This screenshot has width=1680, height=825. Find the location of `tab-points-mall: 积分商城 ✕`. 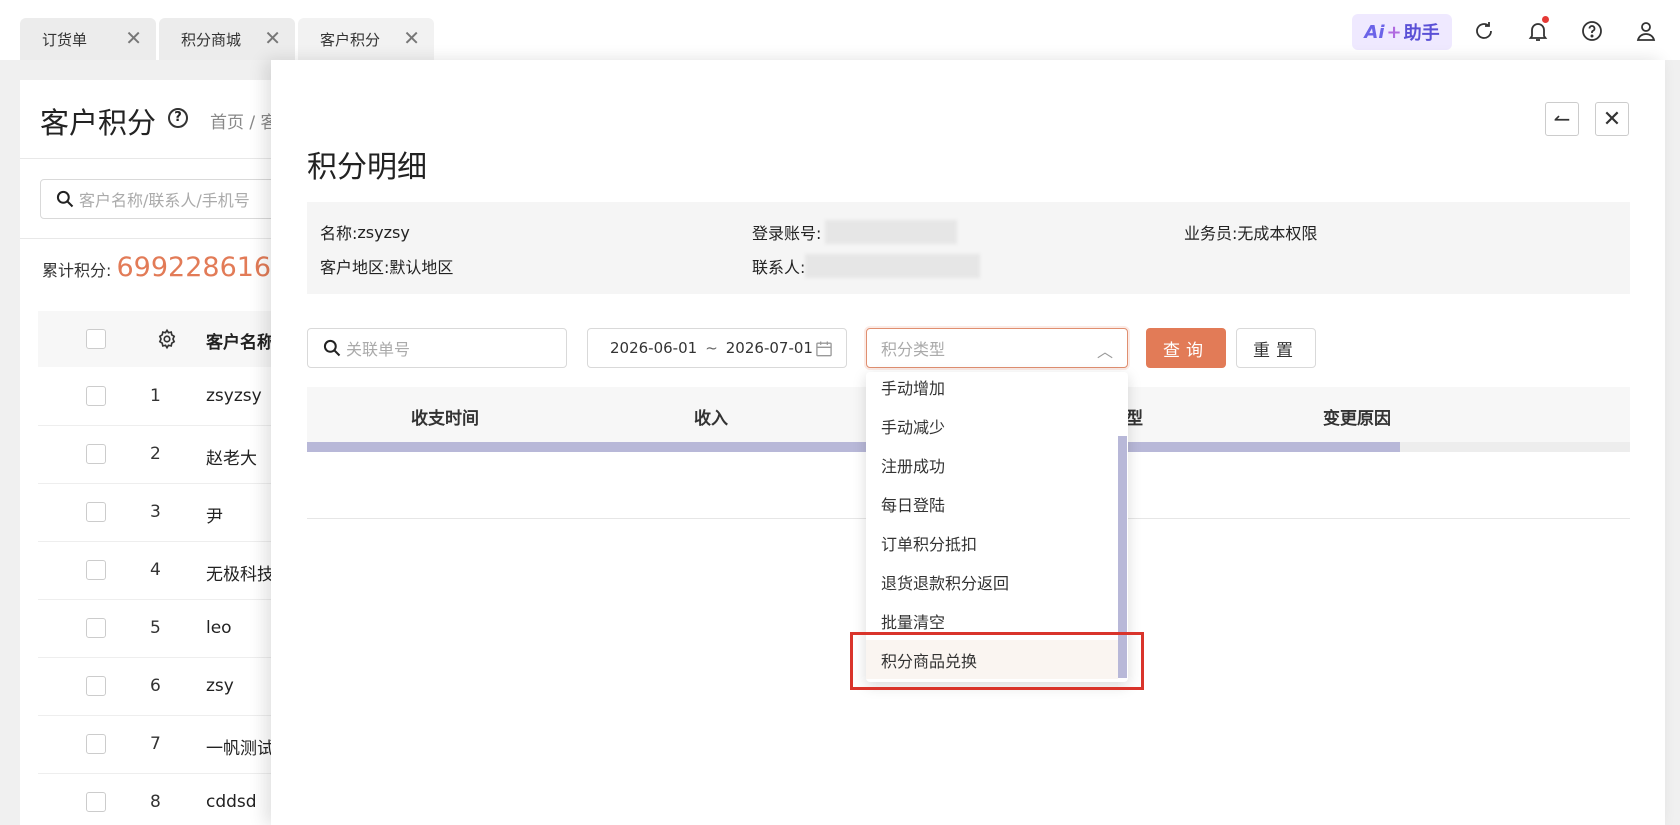

tab-points-mall: 积分商城 ✕ is located at coordinates (227, 39).